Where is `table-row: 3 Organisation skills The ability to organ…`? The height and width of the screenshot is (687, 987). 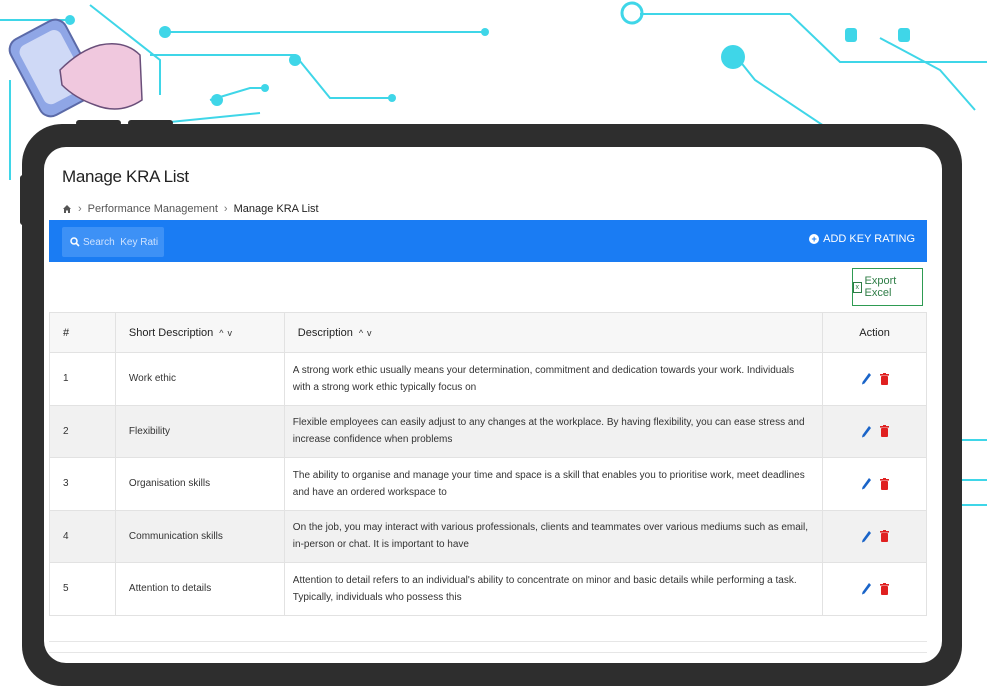
table-row: 3 Organisation skills The ability to organ… is located at coordinates (488, 484).